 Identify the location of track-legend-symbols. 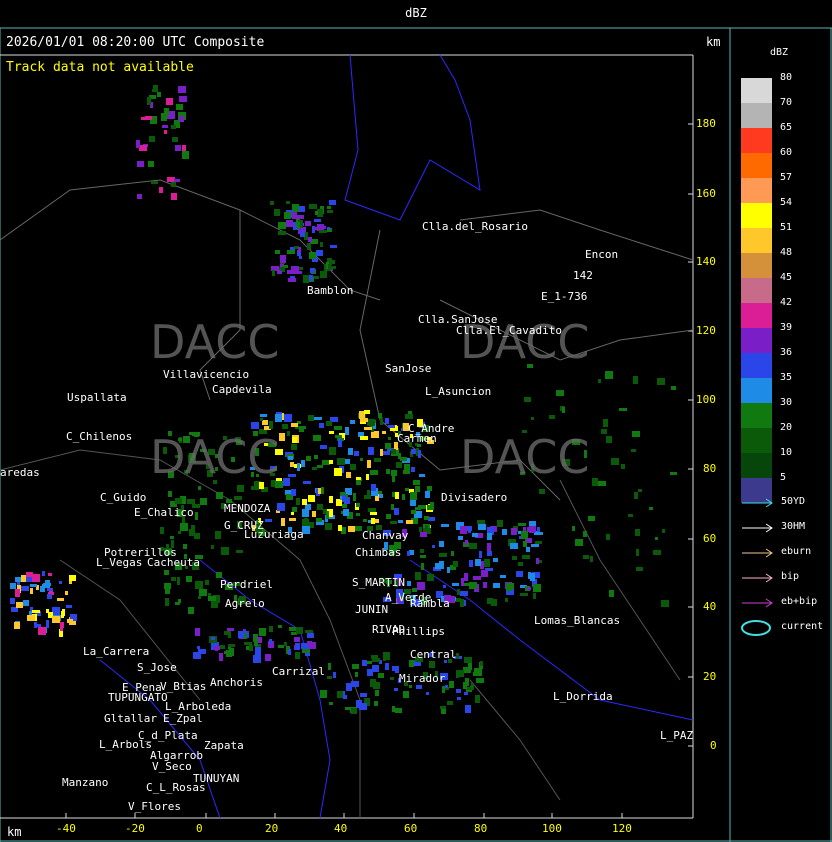
(757, 567).